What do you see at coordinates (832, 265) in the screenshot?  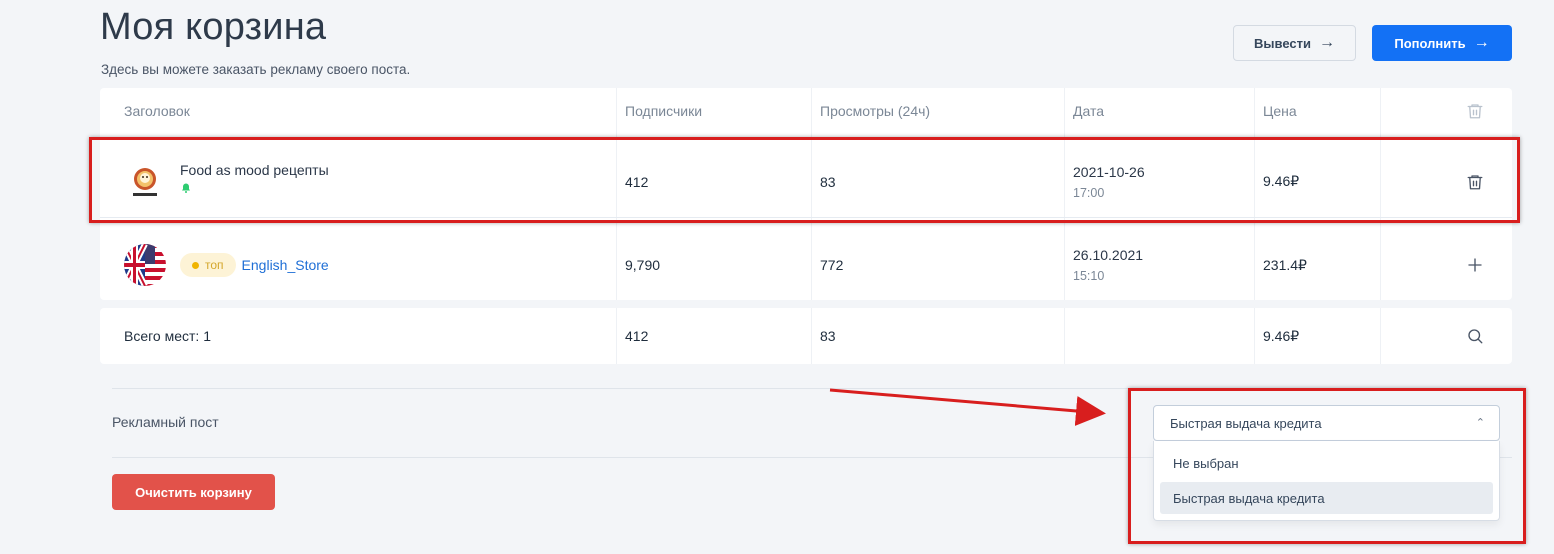 I see `views-value: 772` at bounding box center [832, 265].